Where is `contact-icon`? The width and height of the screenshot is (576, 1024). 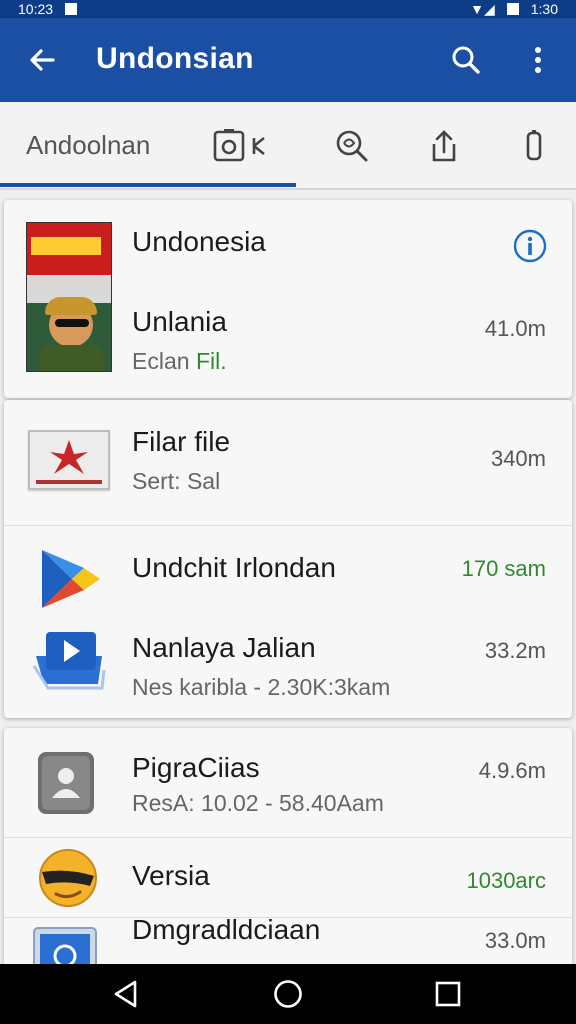 contact-icon is located at coordinates (67, 783).